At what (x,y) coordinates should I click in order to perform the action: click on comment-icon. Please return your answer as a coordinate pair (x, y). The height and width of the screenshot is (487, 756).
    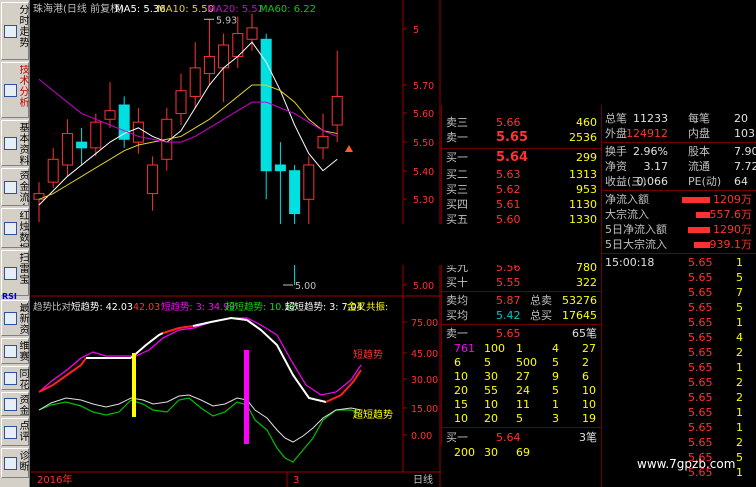
    Looking at the image, I should click on (10, 432).